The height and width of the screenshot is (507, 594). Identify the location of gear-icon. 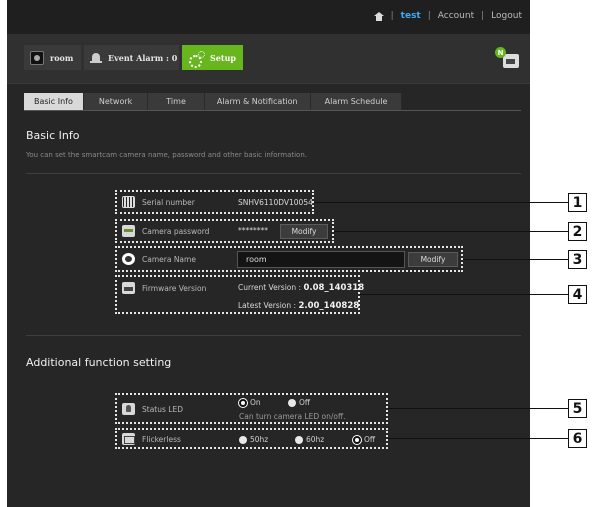
(196, 59).